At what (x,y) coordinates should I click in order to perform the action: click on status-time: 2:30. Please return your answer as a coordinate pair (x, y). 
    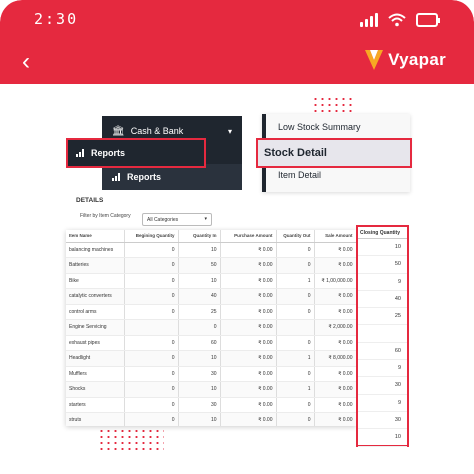
    Looking at the image, I should click on (56, 19).